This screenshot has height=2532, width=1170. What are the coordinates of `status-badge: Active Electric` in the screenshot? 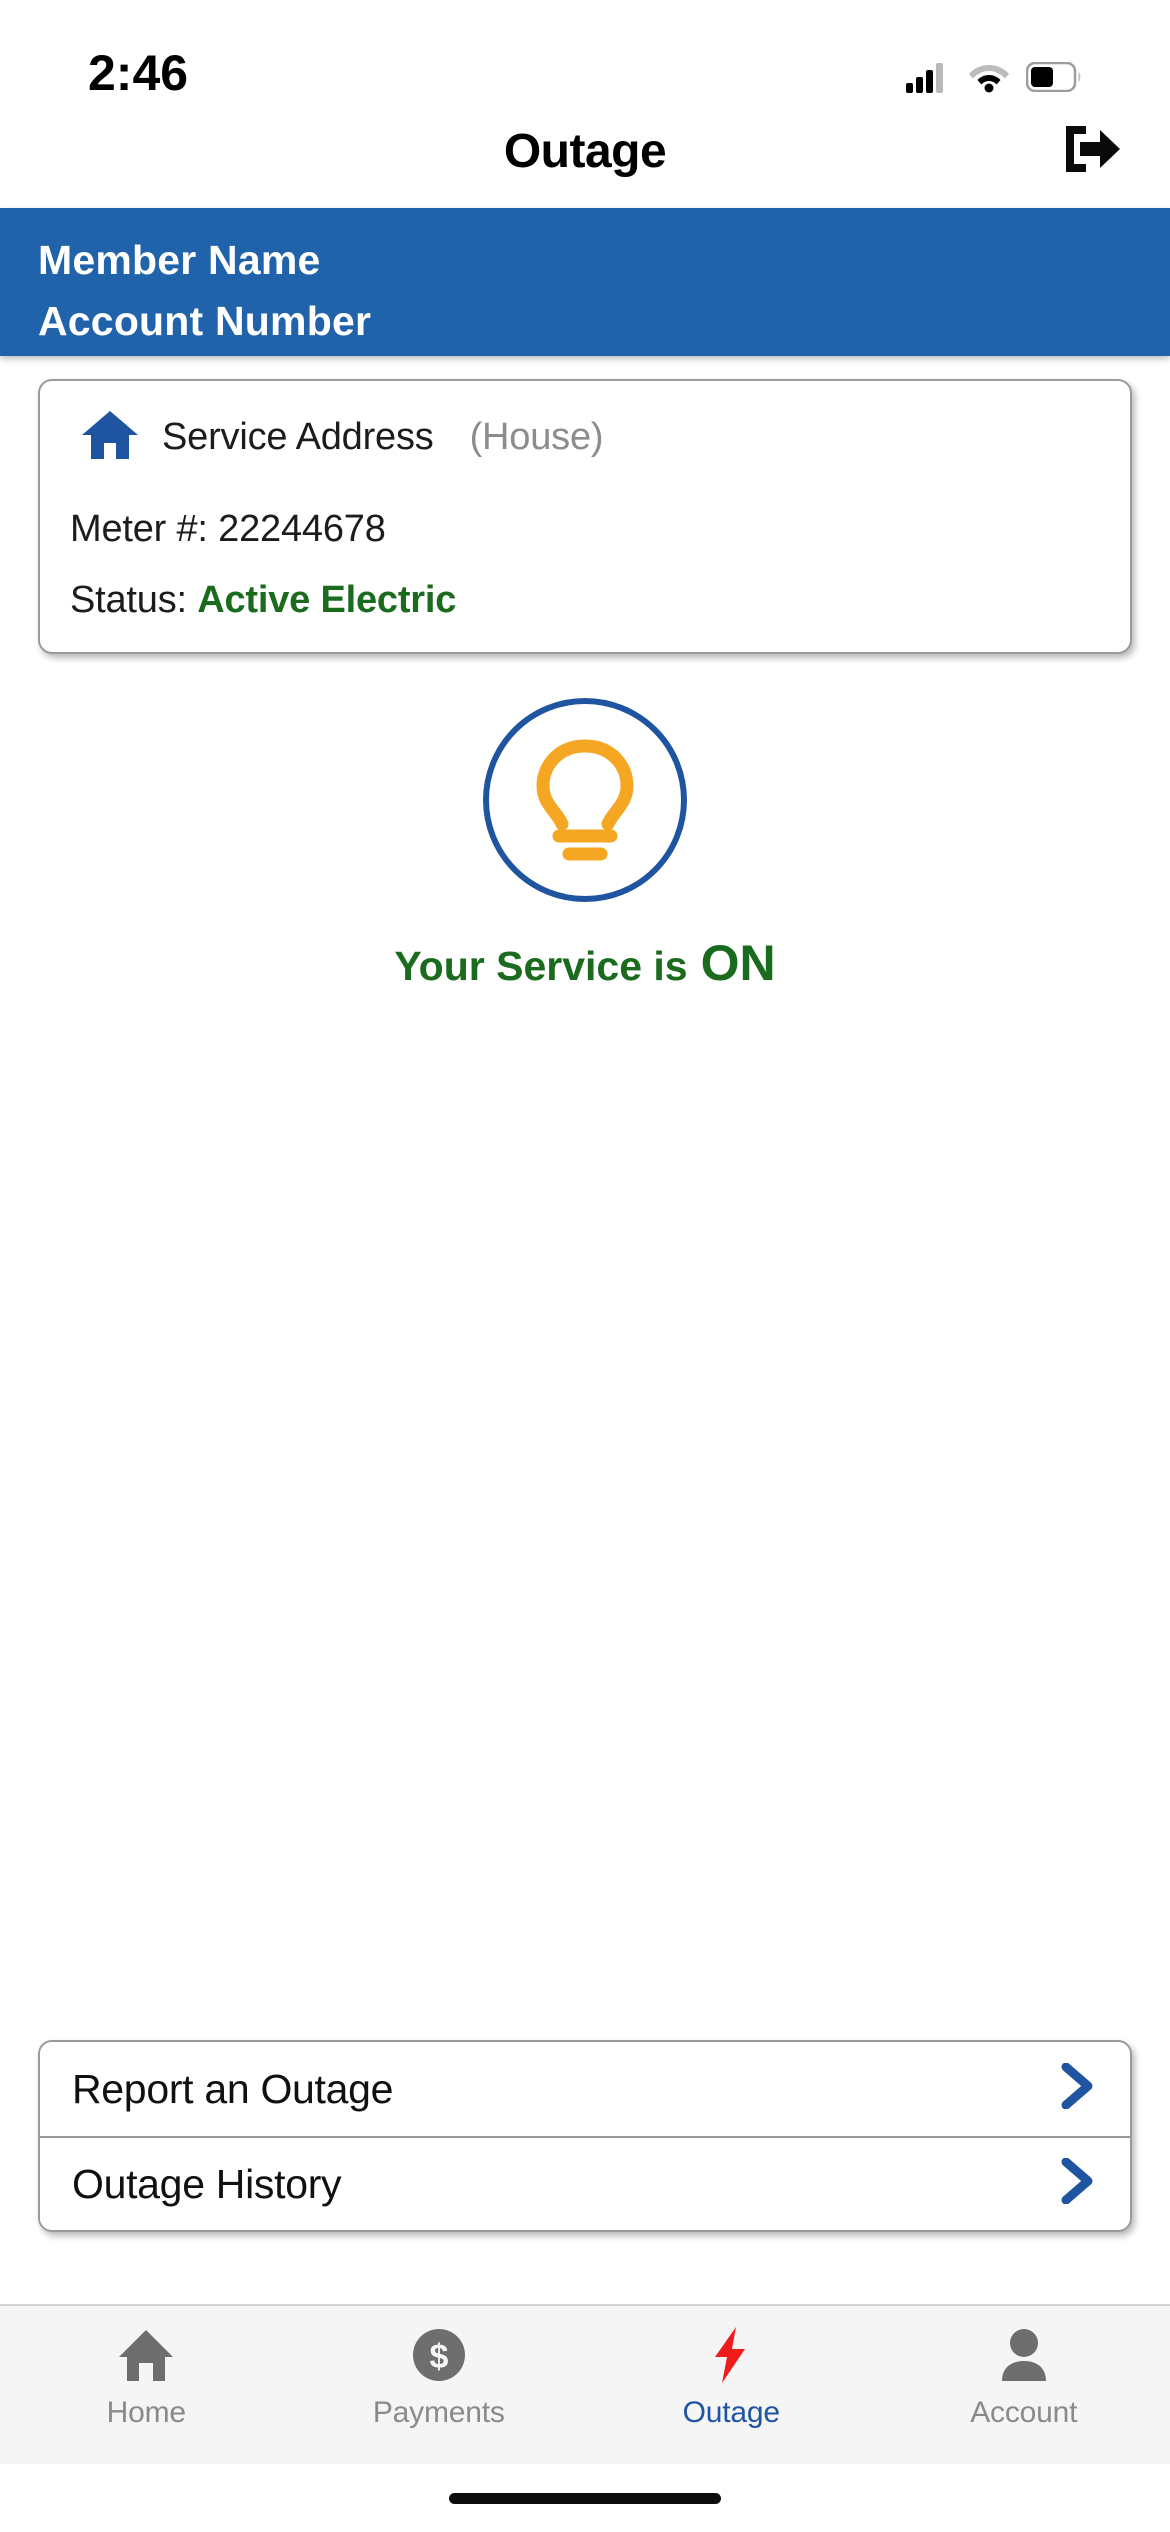 It's located at (327, 600).